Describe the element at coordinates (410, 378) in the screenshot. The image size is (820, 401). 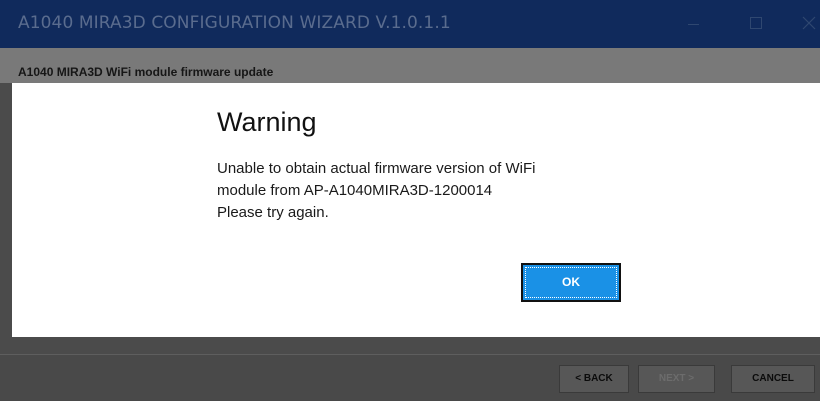
I see `wizard-footer: < BACK NEXT > CANCEL` at that location.